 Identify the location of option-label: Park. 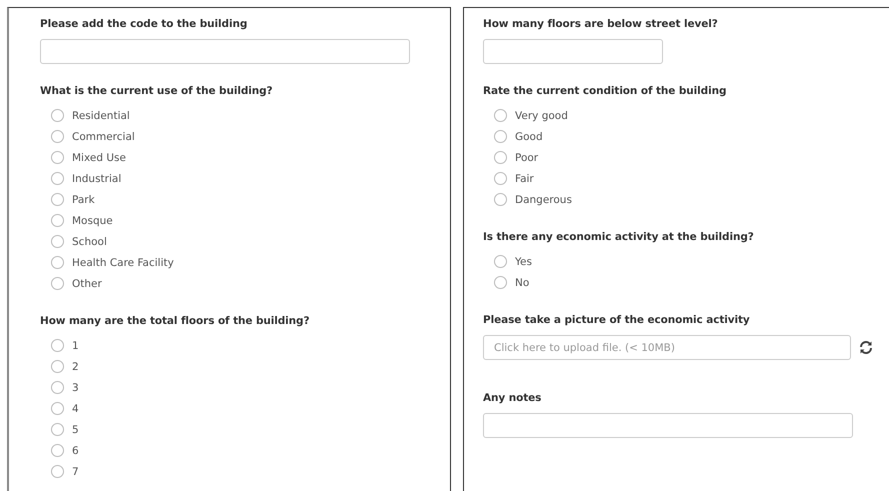
(83, 199).